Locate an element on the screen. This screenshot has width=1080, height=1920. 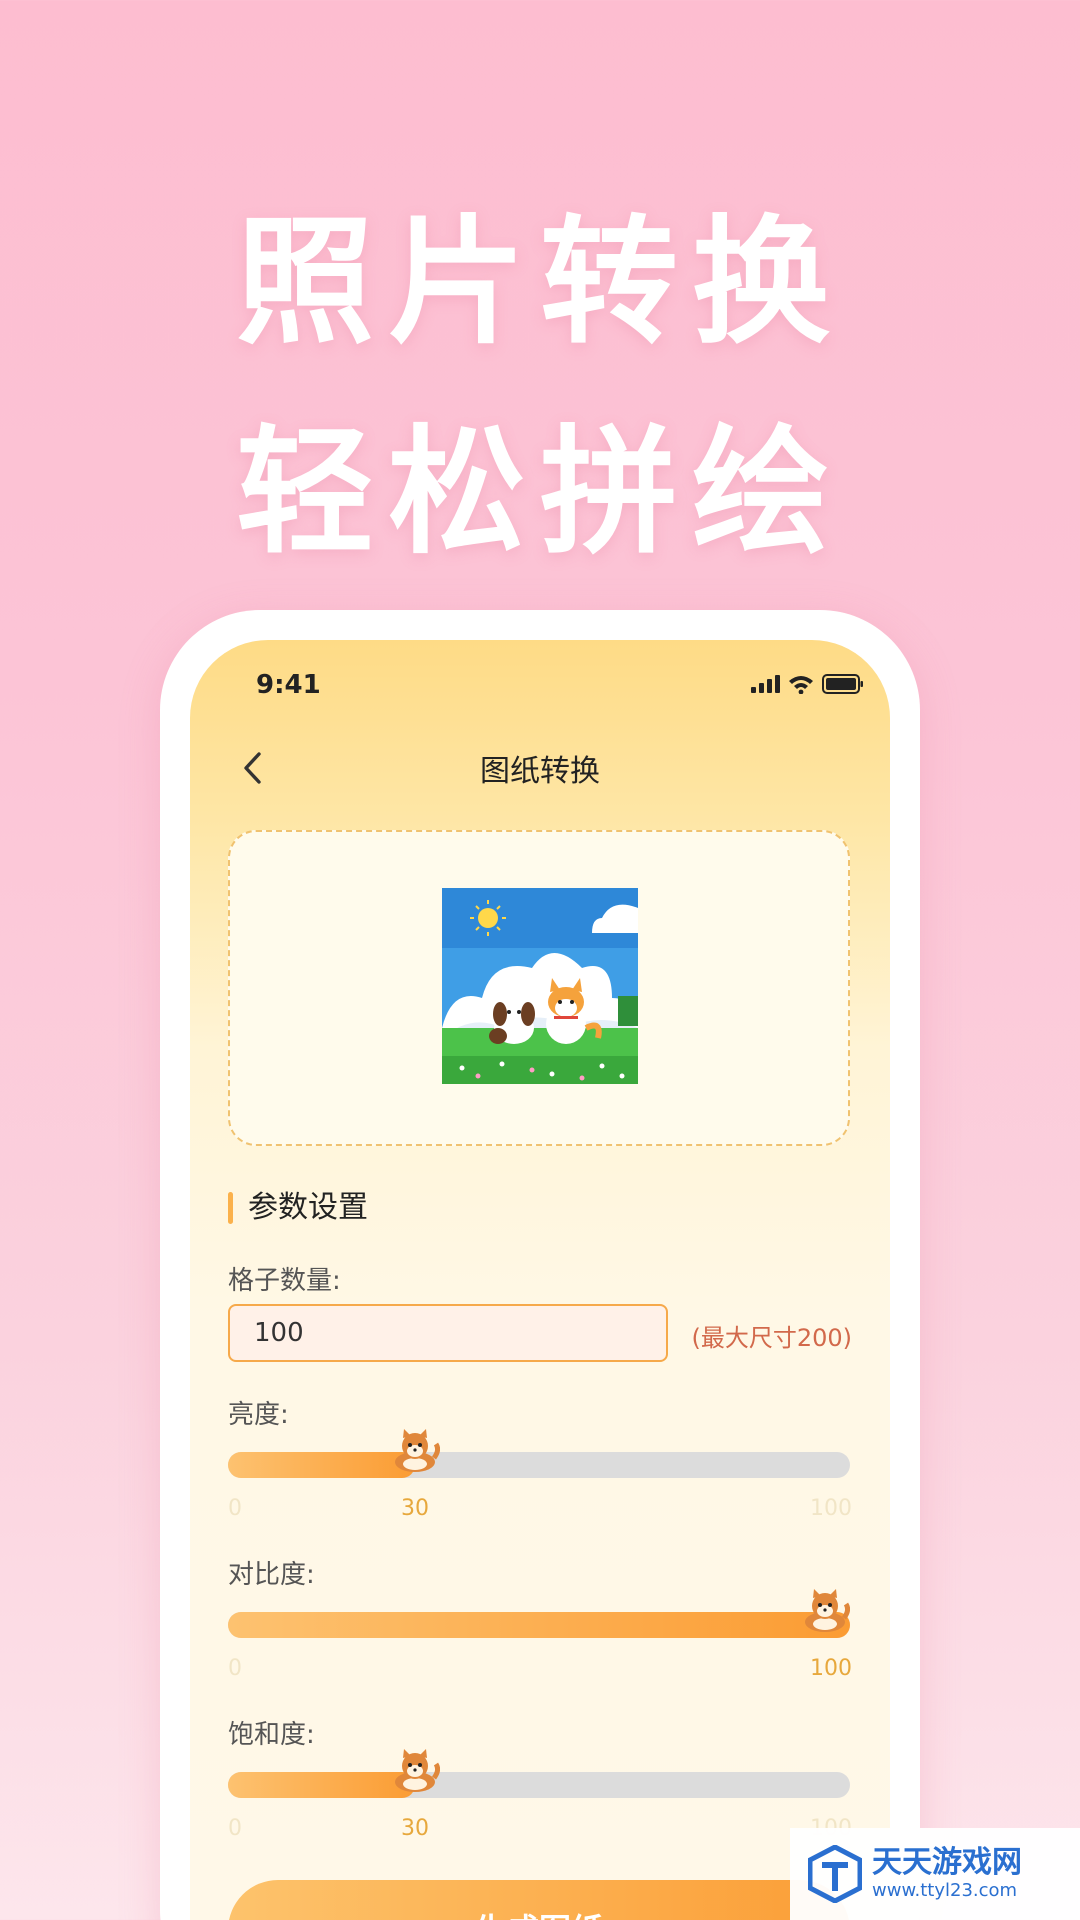
watermark-name: 天天游戏网 is located at coordinates (947, 1862).